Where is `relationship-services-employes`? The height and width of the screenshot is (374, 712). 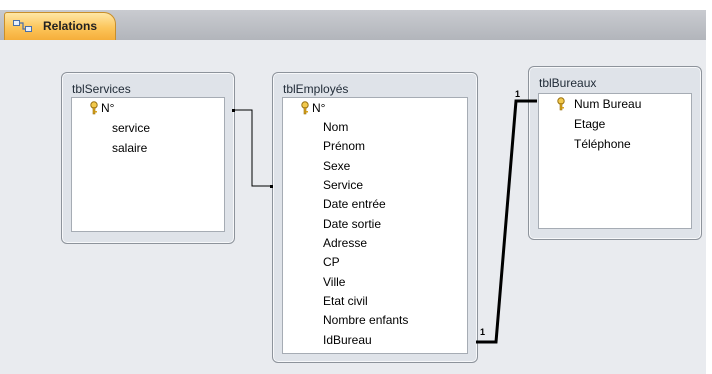
relationship-services-employes is located at coordinates (252, 148).